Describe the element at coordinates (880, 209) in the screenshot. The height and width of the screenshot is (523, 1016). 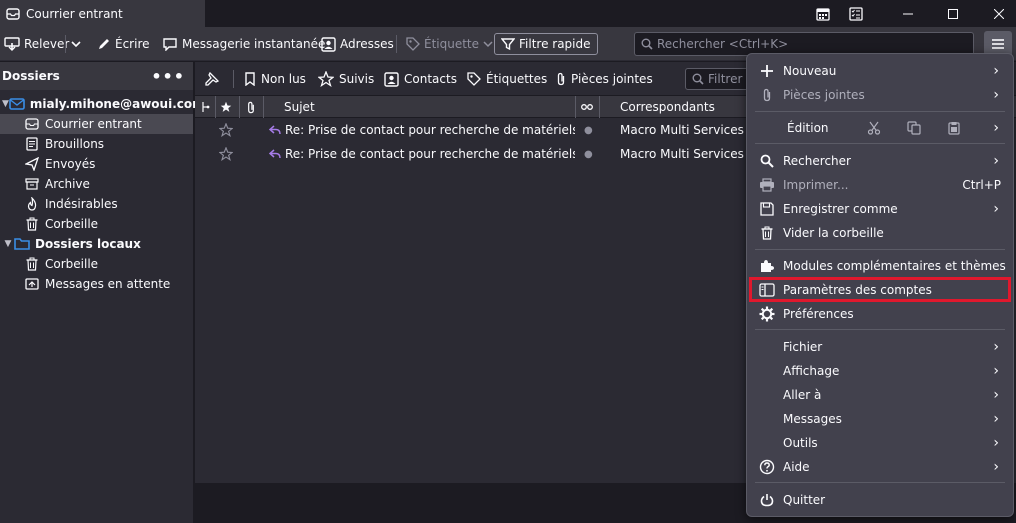
I see `menu-item-save-as: Enregistrer comme ›` at that location.